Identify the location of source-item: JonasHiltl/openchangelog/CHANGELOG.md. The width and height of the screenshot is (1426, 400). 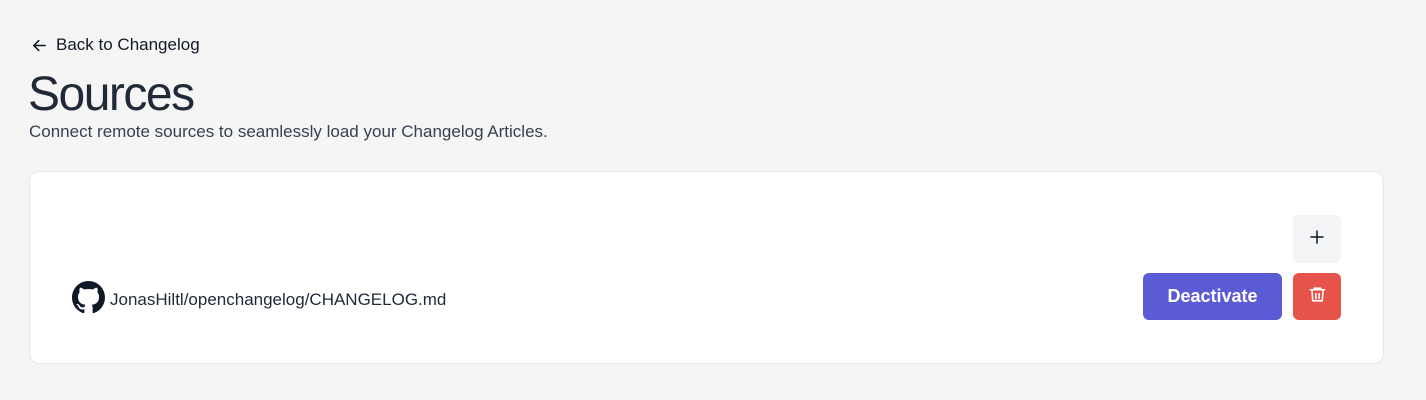
(259, 300).